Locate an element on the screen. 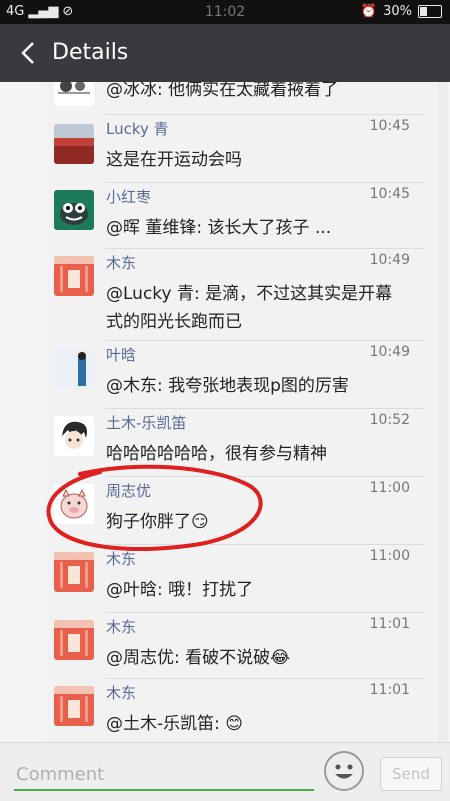 Image resolution: width=450 pixels, height=801 pixels. battery-icon is located at coordinates (430, 11).